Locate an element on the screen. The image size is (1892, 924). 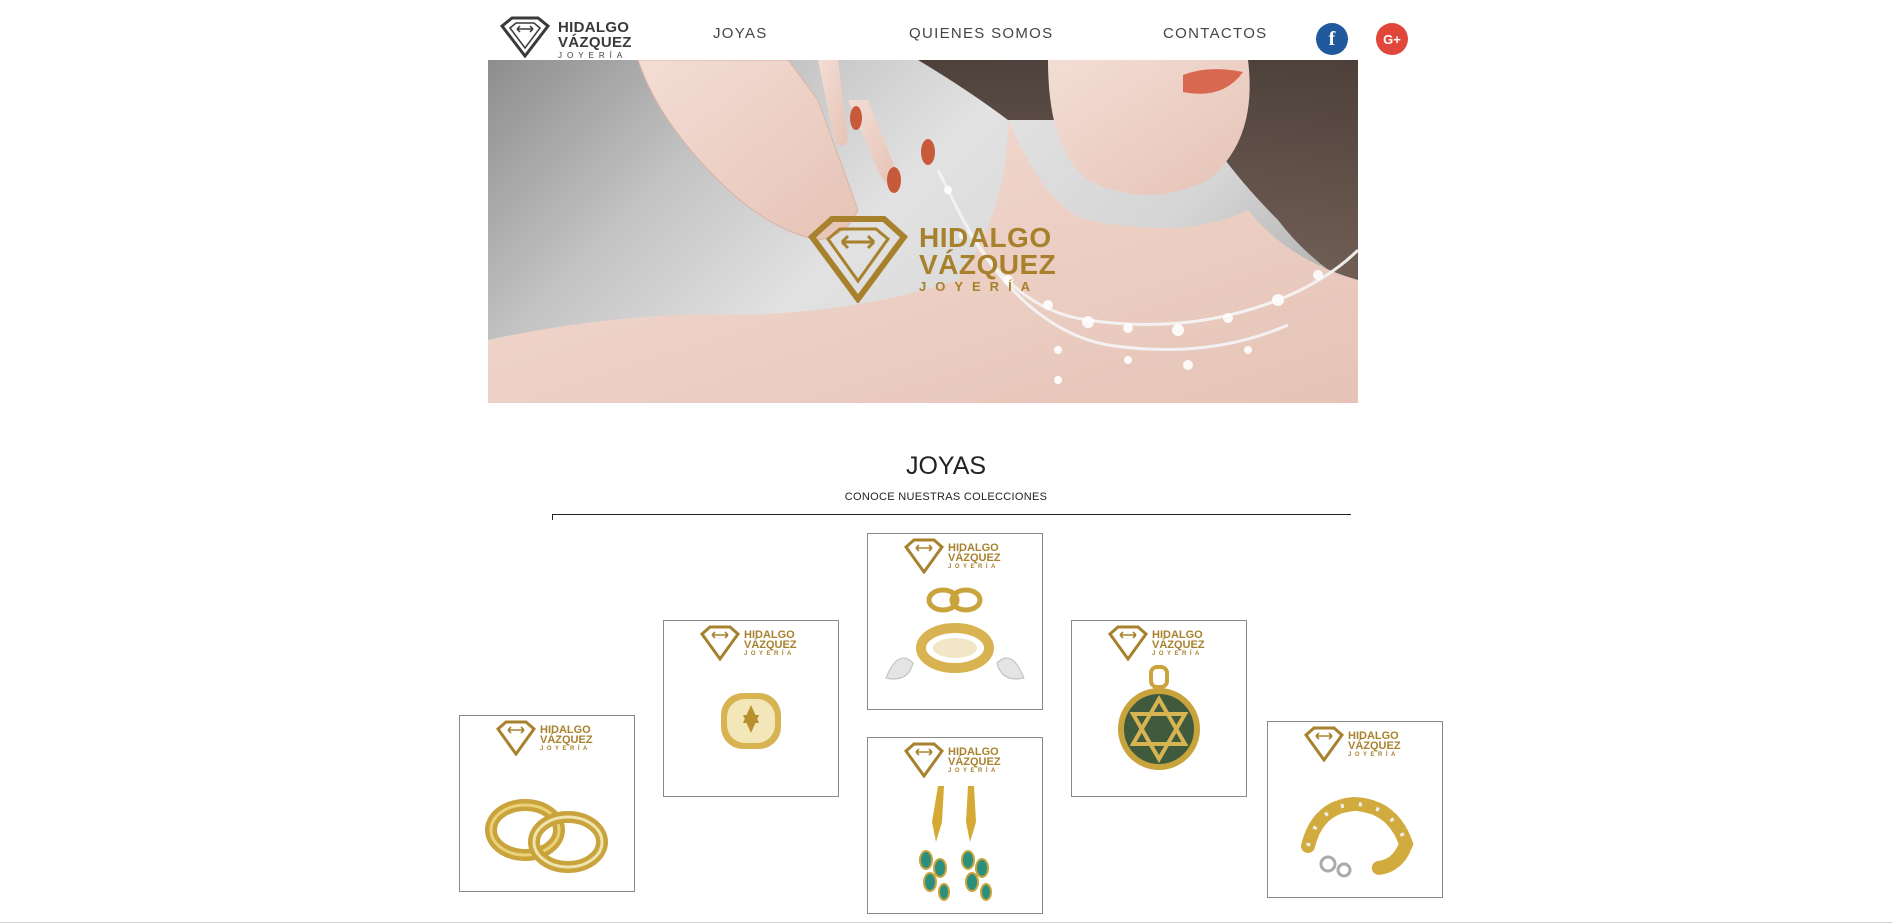
product-card-bracelet: HIDALGO VÁZQUEZ JOYERÍA is located at coordinates (1355, 809).